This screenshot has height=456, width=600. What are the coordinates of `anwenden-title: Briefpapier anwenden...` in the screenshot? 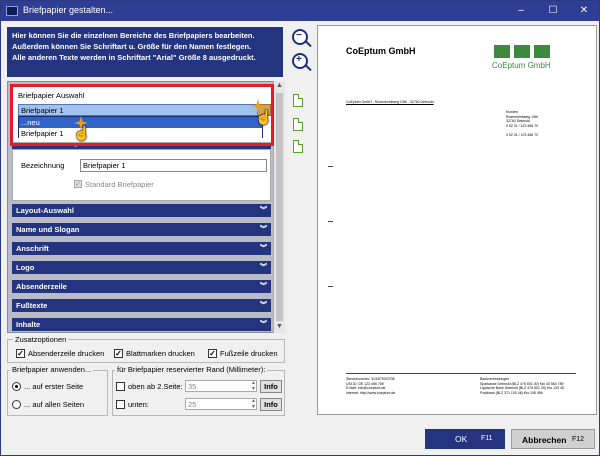 It's located at (52, 369).